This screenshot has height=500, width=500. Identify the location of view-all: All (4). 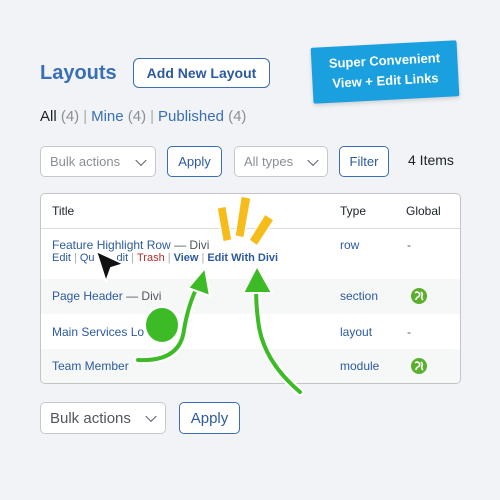
(59, 116).